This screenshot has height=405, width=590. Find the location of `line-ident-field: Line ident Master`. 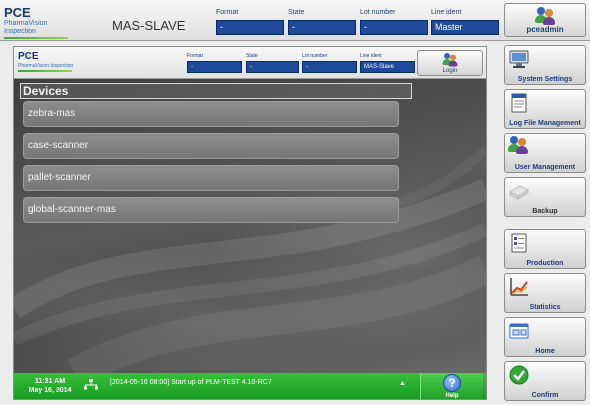

line-ident-field: Line ident Master is located at coordinates (465, 21).